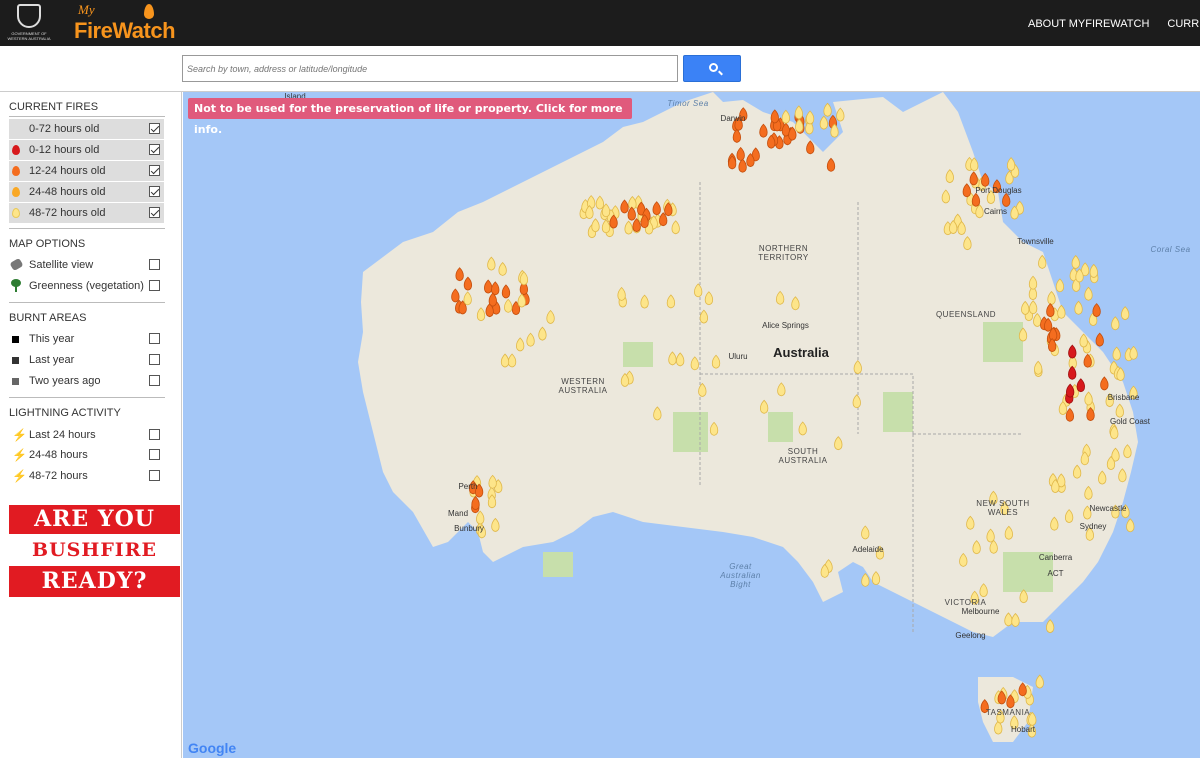 The width and height of the screenshot is (1200, 758). What do you see at coordinates (86, 360) in the screenshot?
I see `burnt-last-year-row: Last year` at bounding box center [86, 360].